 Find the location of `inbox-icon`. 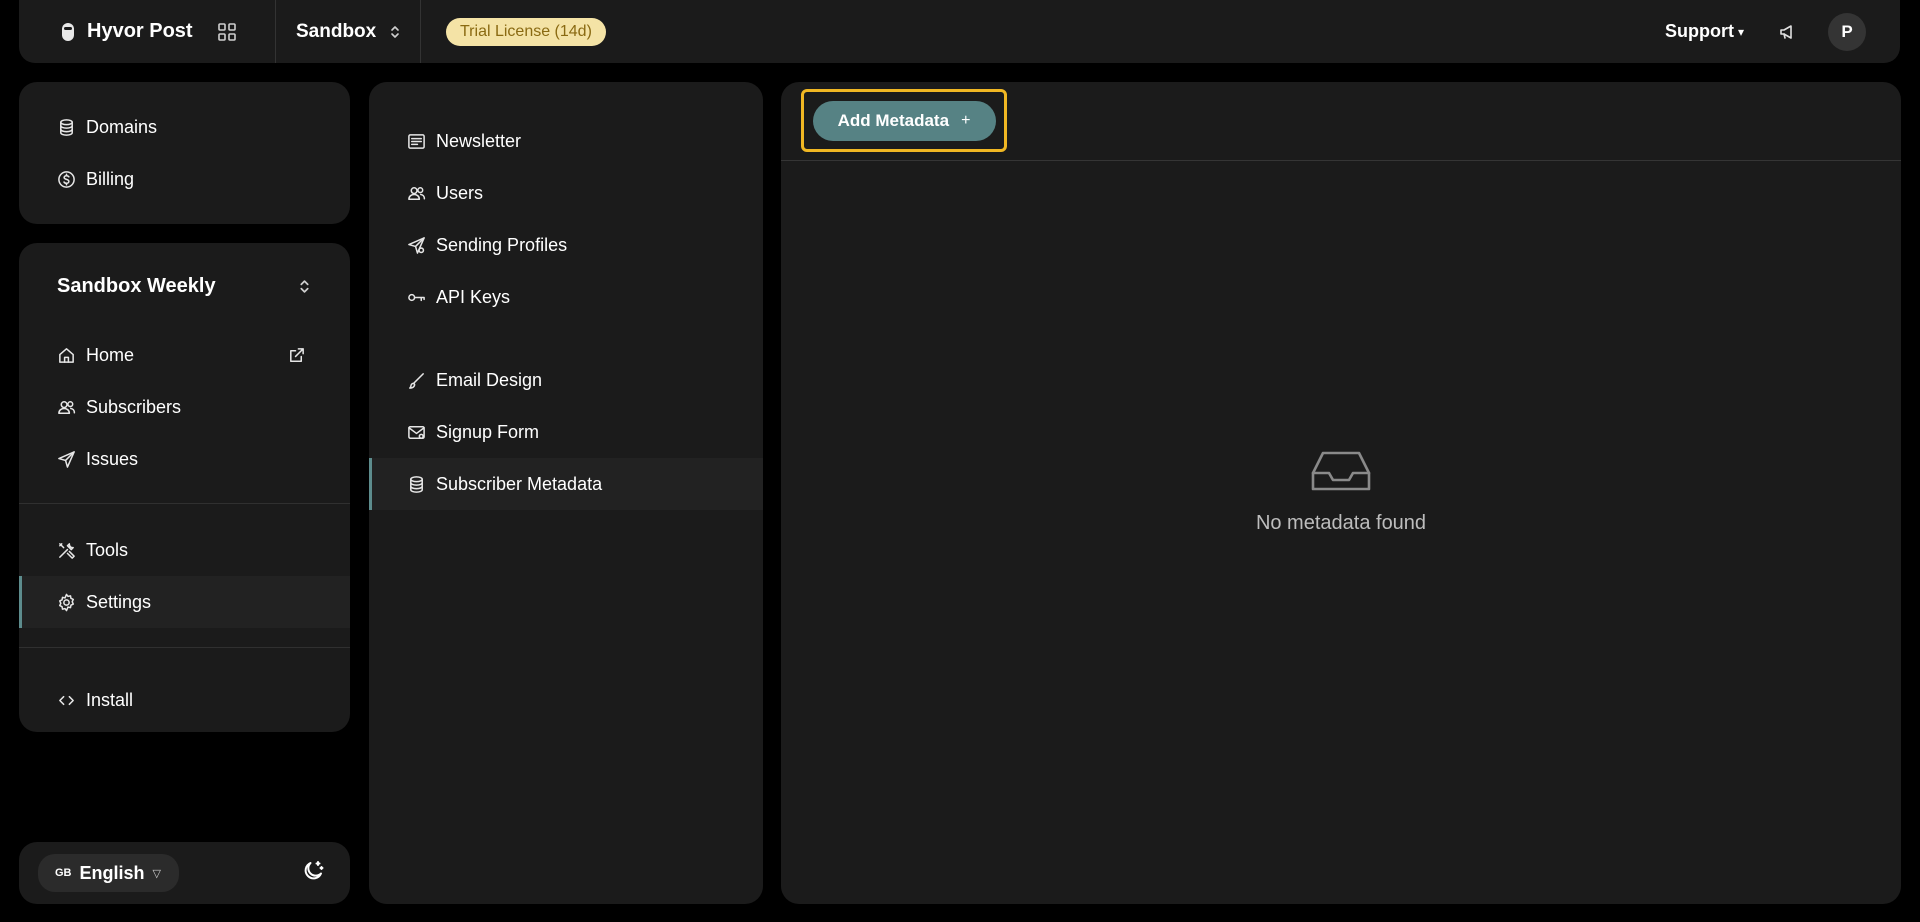

inbox-icon is located at coordinates (1341, 471).